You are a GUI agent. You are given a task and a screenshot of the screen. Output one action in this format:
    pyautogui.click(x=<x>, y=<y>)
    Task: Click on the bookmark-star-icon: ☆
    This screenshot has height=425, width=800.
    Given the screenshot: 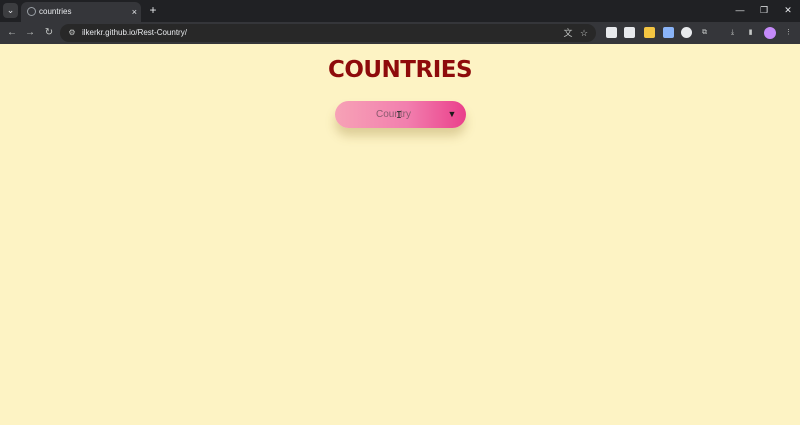 What is the action you would take?
    pyautogui.click(x=584, y=33)
    